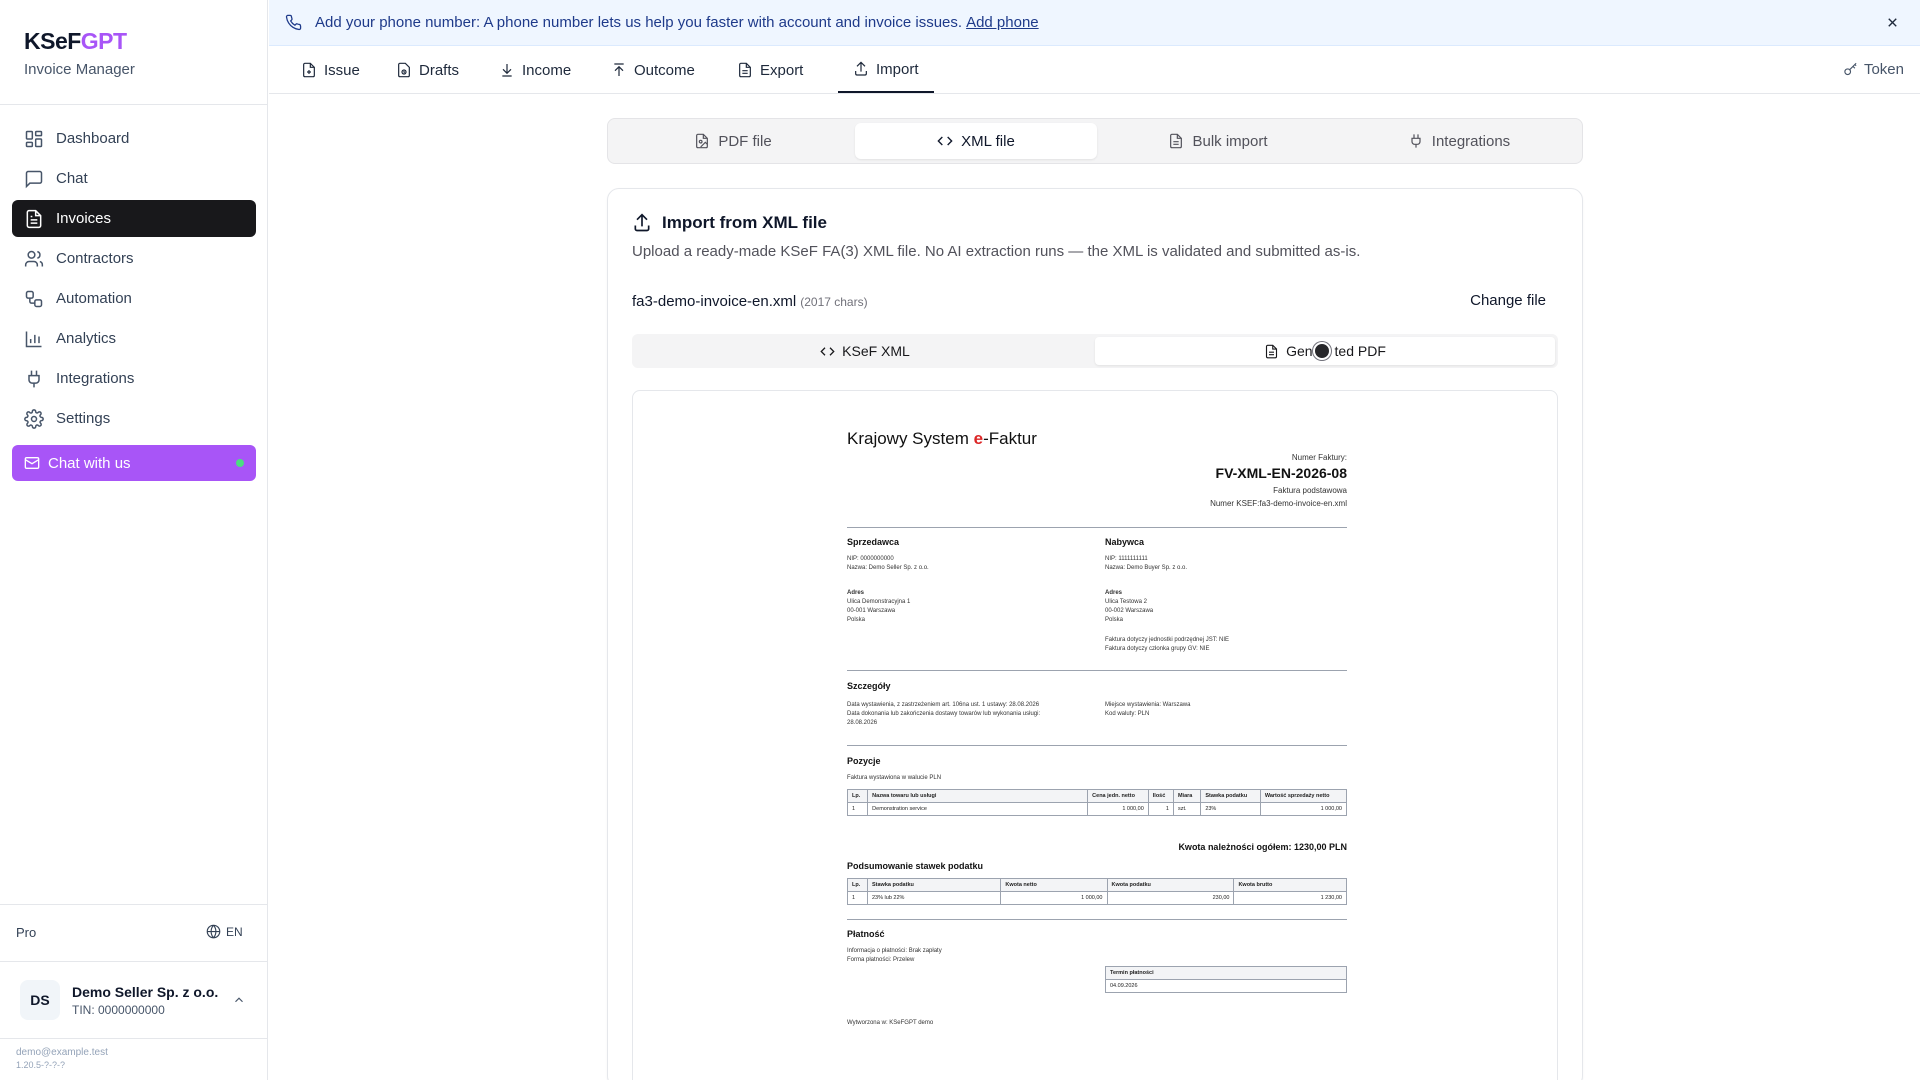 This screenshot has width=1920, height=1080. Describe the element at coordinates (547, 70) in the screenshot. I see `tab-label: Income` at that location.